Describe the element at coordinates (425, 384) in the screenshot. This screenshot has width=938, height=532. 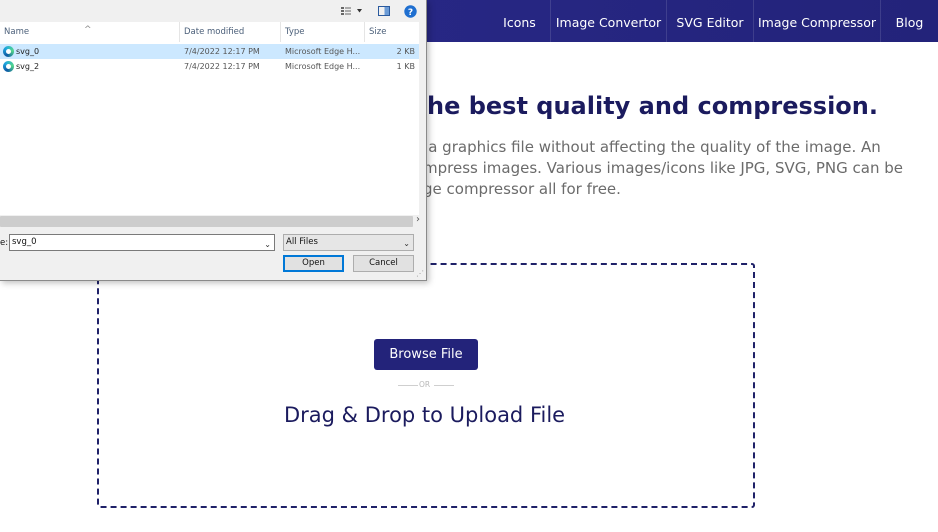
I see `or-label: OR` at that location.